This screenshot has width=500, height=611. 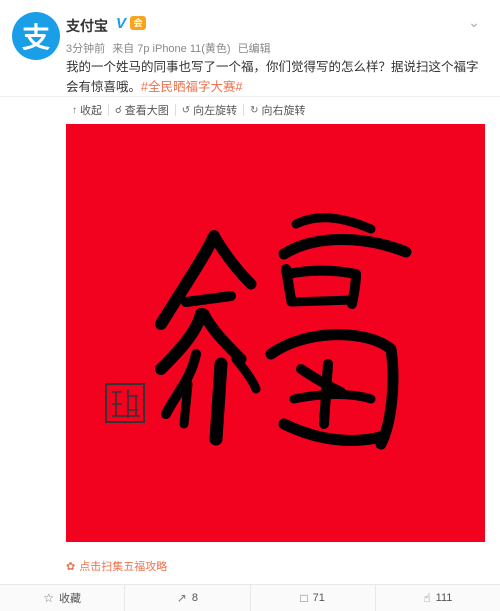 What do you see at coordinates (85, 49) in the screenshot?
I see `post-time: 3分钟前` at bounding box center [85, 49].